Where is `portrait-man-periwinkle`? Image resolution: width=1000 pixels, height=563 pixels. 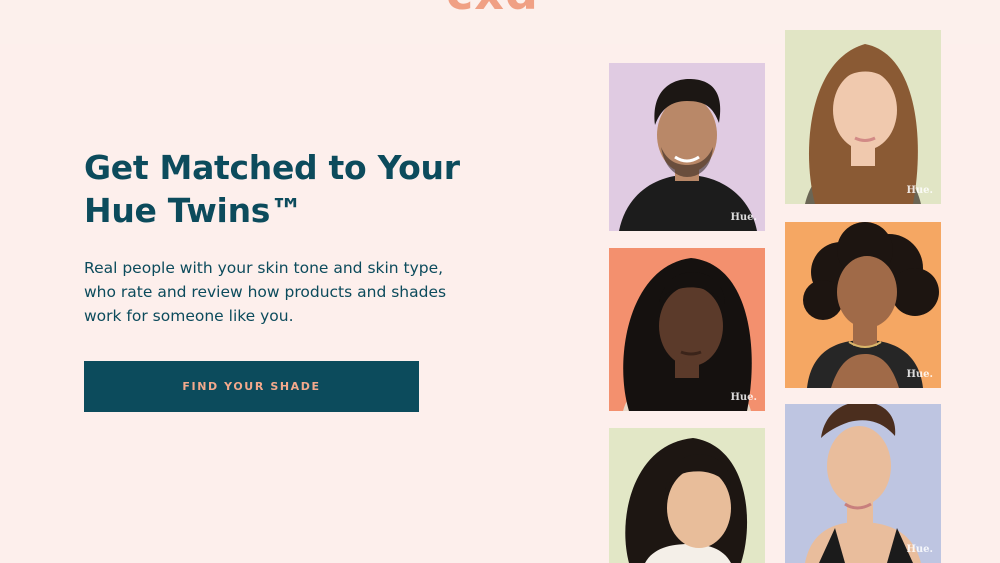
portrait-man-periwinkle is located at coordinates (863, 483).